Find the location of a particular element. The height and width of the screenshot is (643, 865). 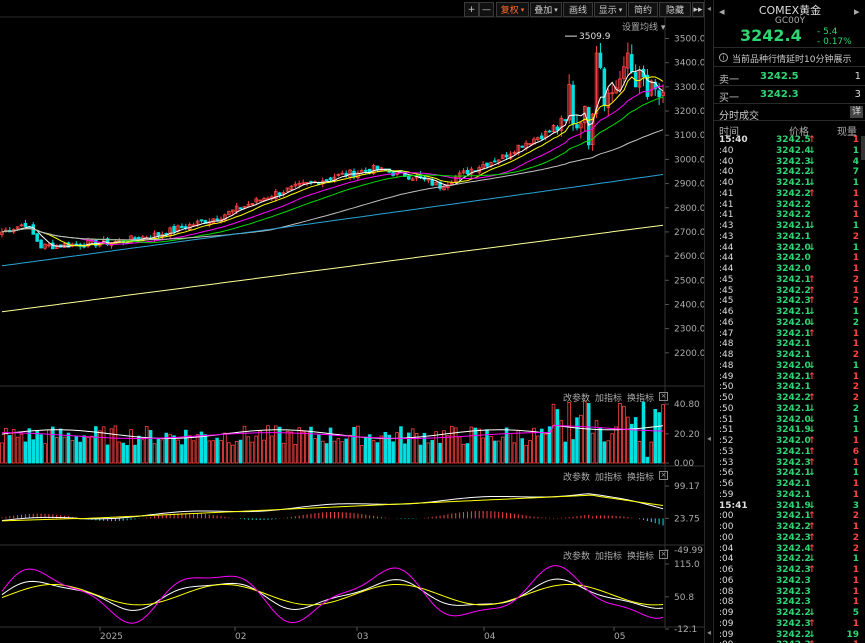

tab-time-sales: 分时成交 is located at coordinates (739, 114).